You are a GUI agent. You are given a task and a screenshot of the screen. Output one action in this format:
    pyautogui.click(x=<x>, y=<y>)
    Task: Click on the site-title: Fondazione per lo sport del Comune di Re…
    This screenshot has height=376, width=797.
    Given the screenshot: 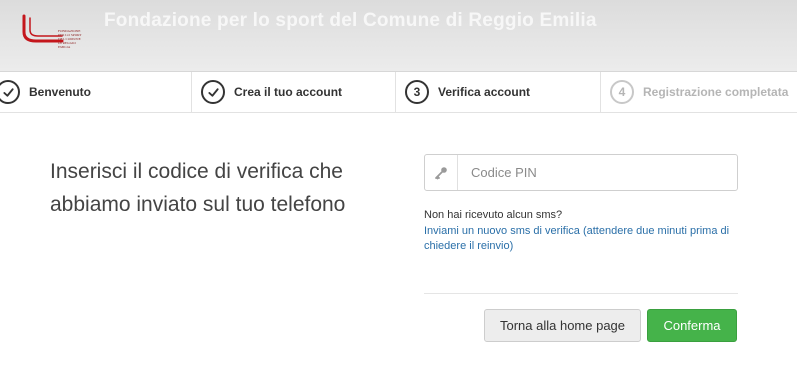 What is the action you would take?
    pyautogui.click(x=350, y=20)
    